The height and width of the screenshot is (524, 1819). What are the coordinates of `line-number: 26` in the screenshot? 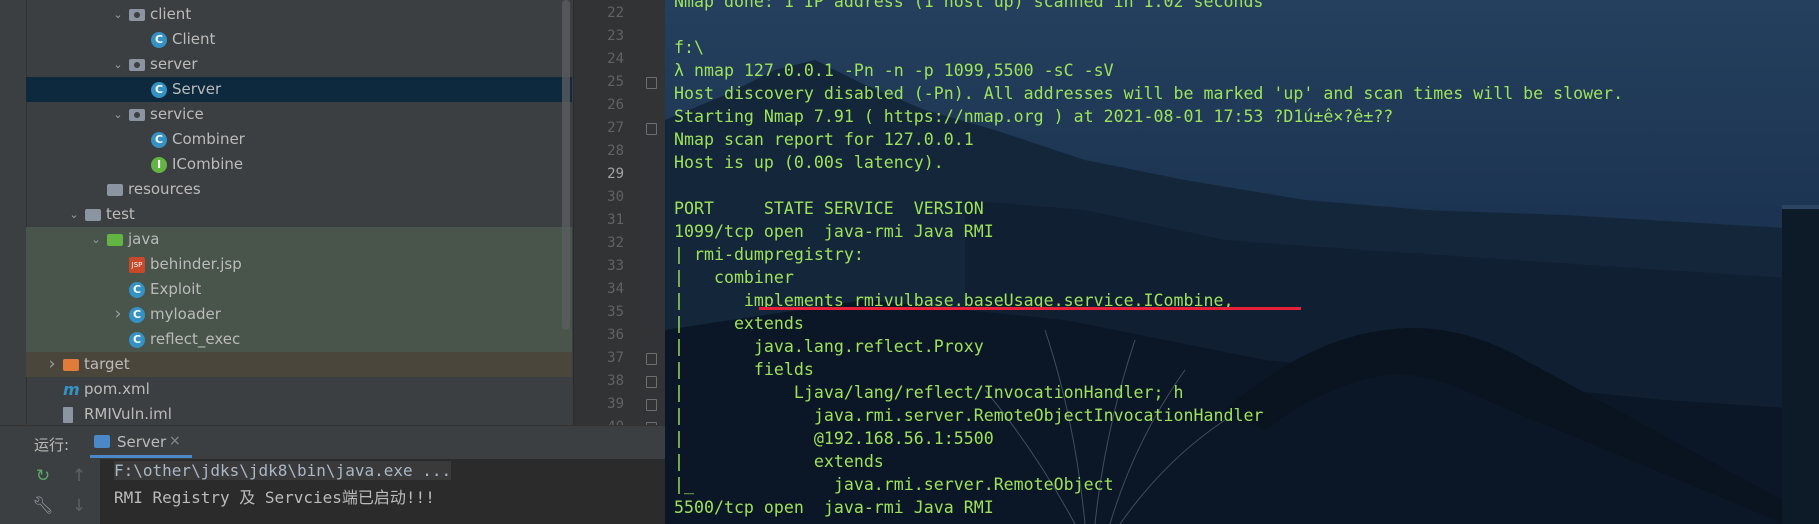 It's located at (615, 105).